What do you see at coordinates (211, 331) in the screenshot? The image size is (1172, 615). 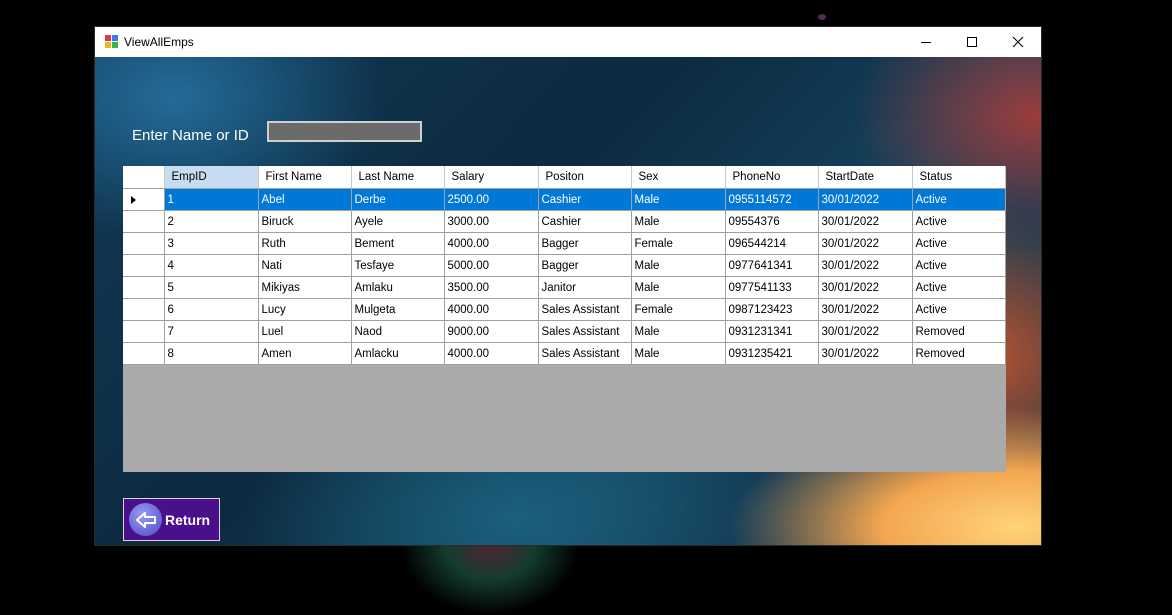 I see `table-cell: 7` at bounding box center [211, 331].